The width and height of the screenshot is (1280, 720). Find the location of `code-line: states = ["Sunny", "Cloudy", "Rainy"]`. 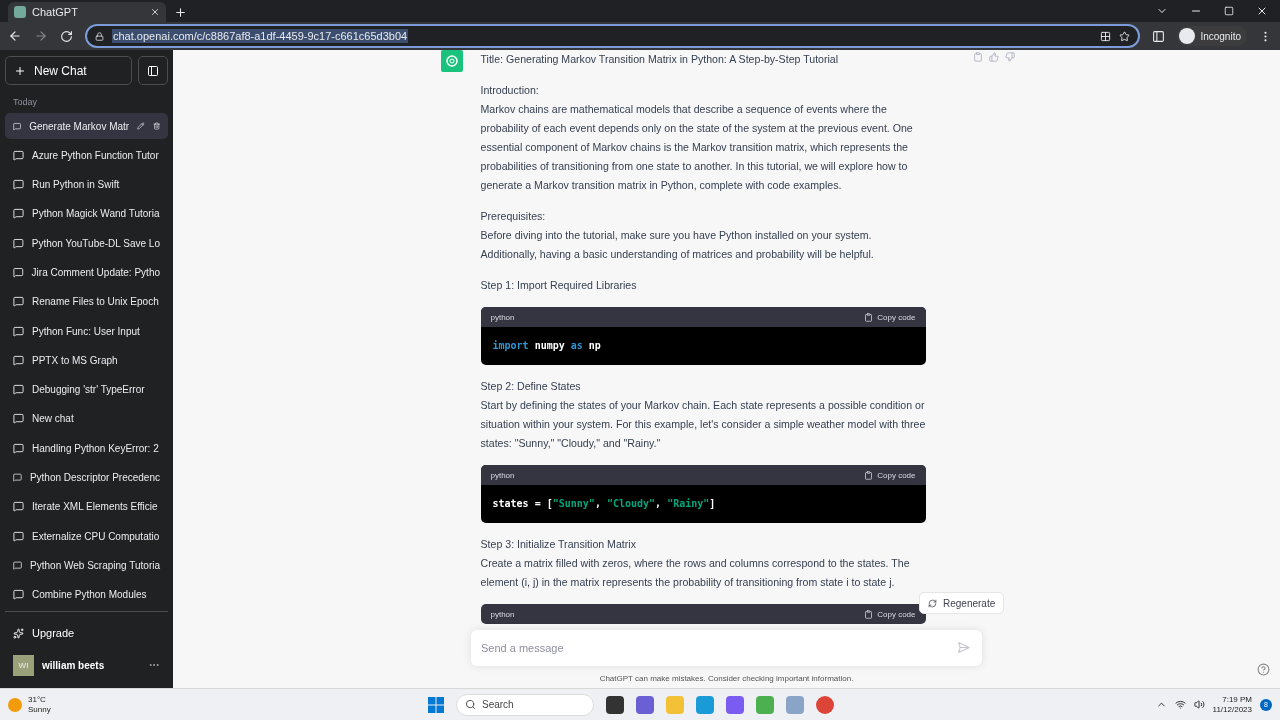

code-line: states = ["Sunny", "Cloudy", "Rainy"] is located at coordinates (604, 504).